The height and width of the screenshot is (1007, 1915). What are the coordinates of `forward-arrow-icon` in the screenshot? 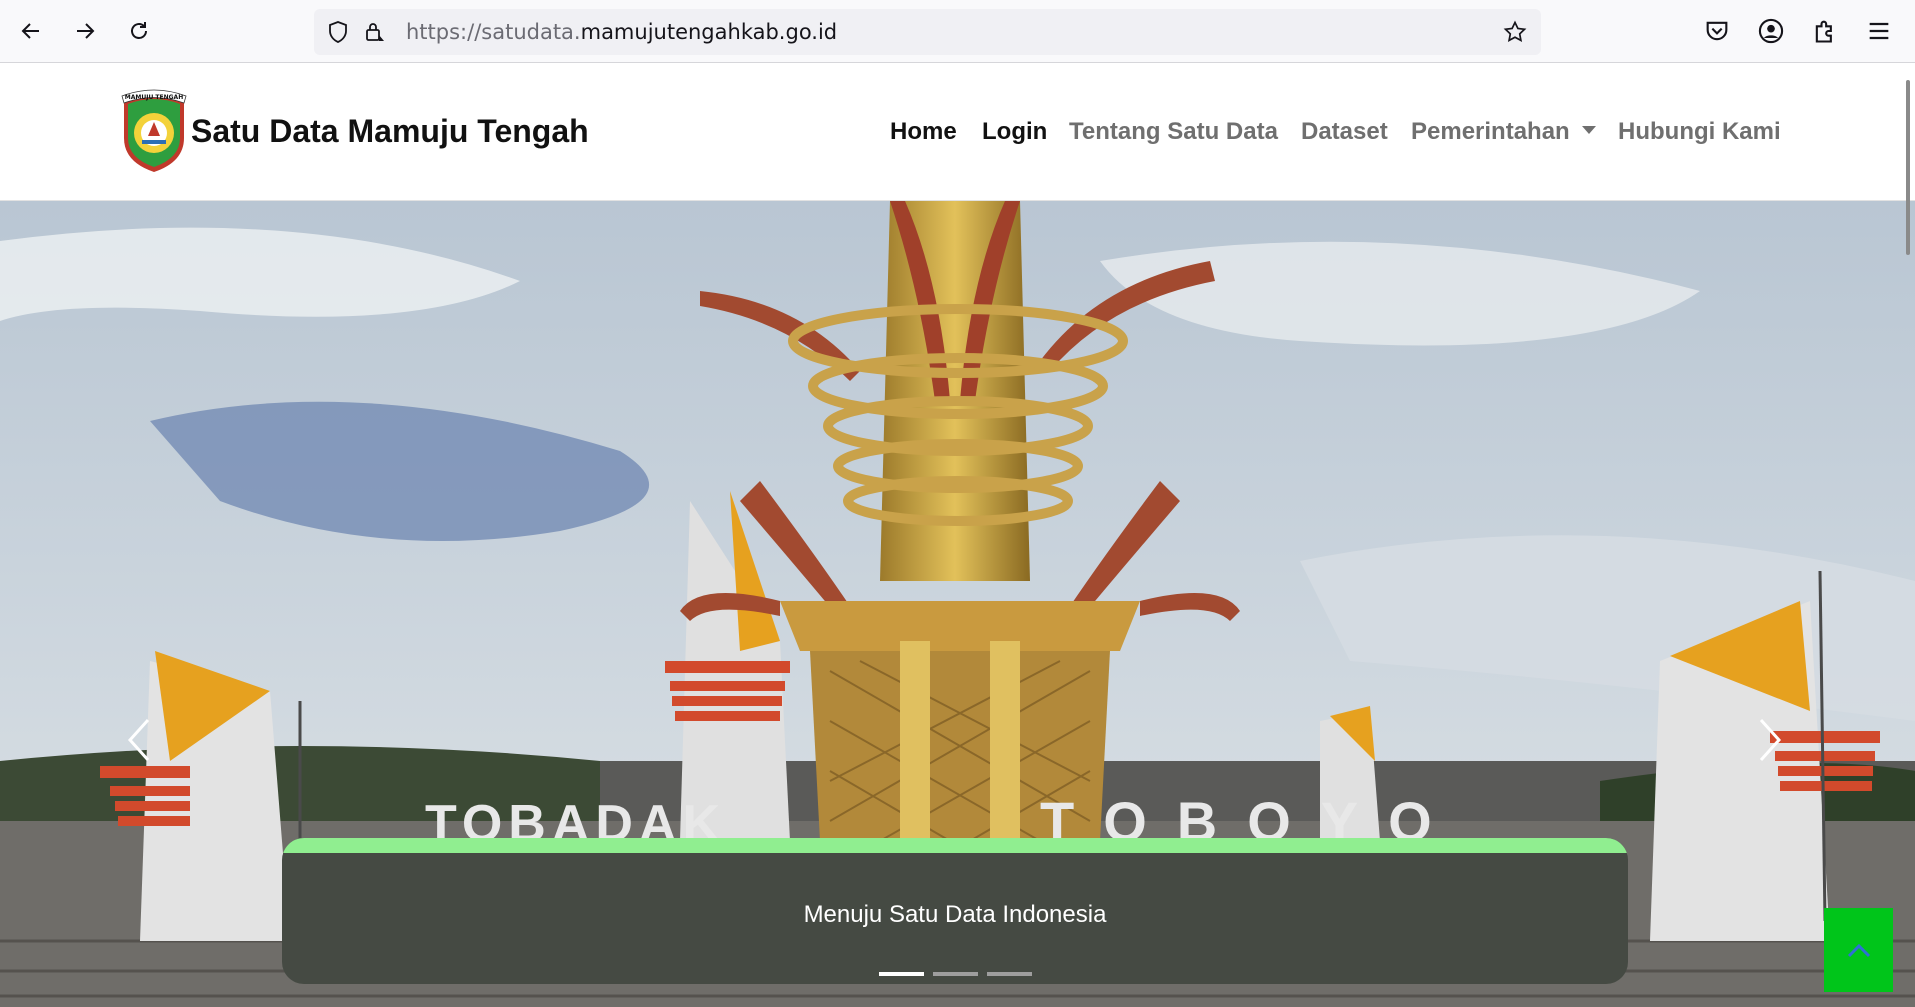 It's located at (85, 31).